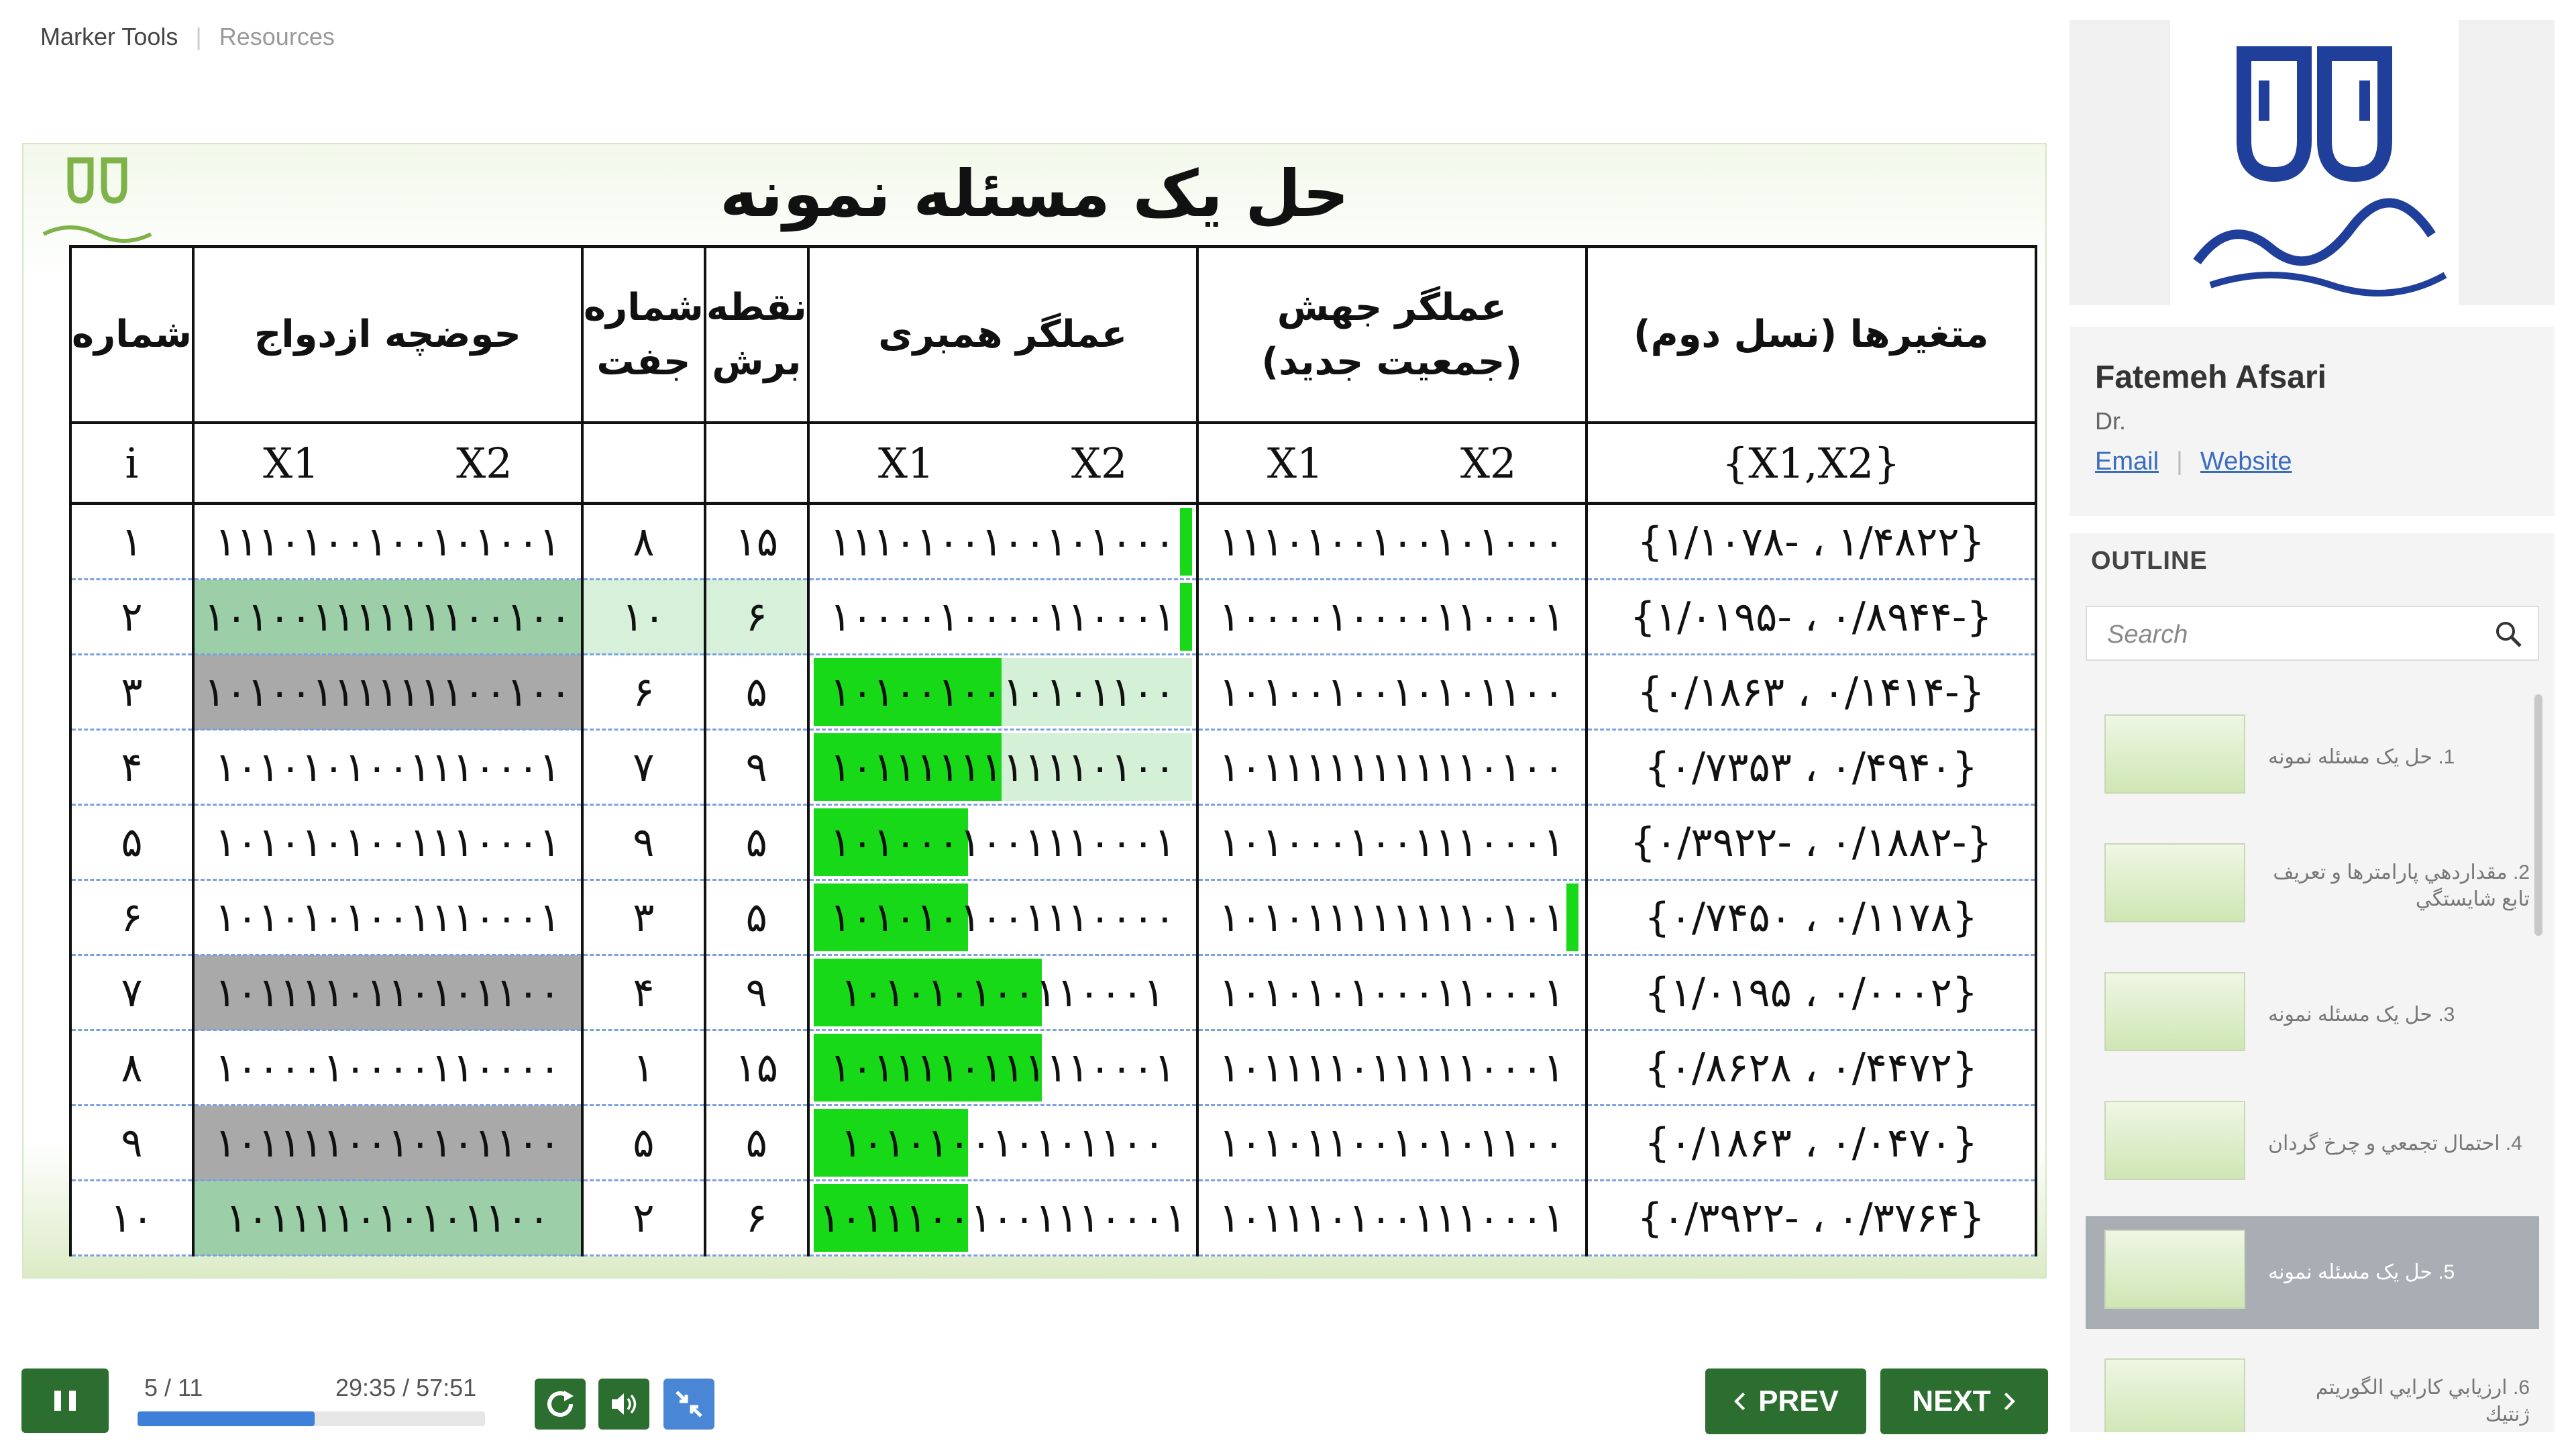 Image resolution: width=2576 pixels, height=1449 pixels. I want to click on table-subheader-row: i X1 X2 X1 X2 X1 X2 {X1,X2}, so click(1053, 464).